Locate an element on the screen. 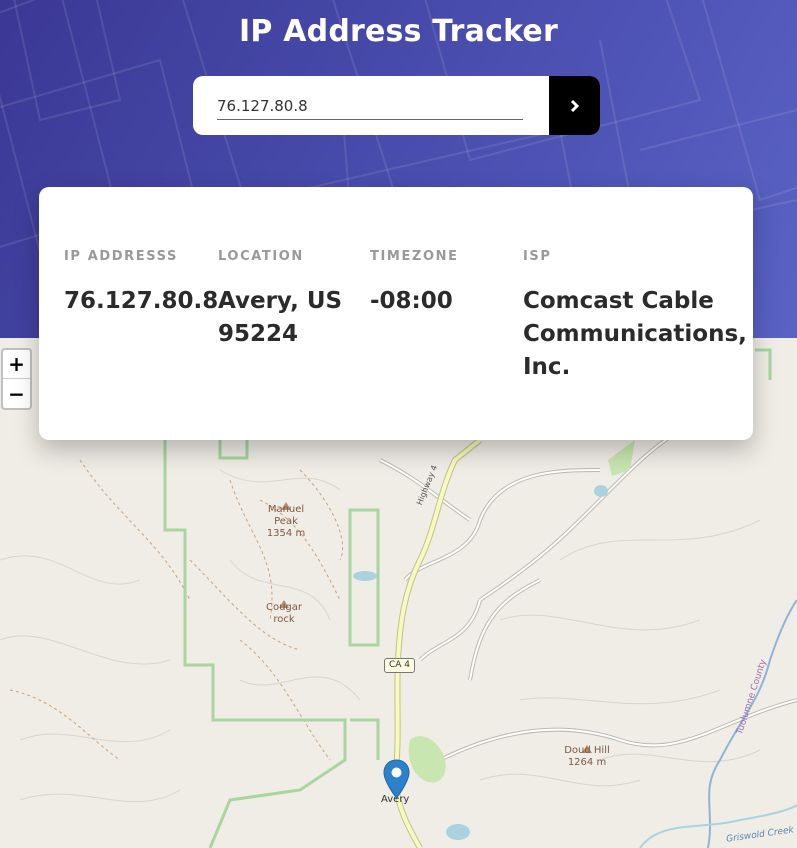 The height and width of the screenshot is (848, 797). page-title: IP Address Tracker is located at coordinates (398, 31).